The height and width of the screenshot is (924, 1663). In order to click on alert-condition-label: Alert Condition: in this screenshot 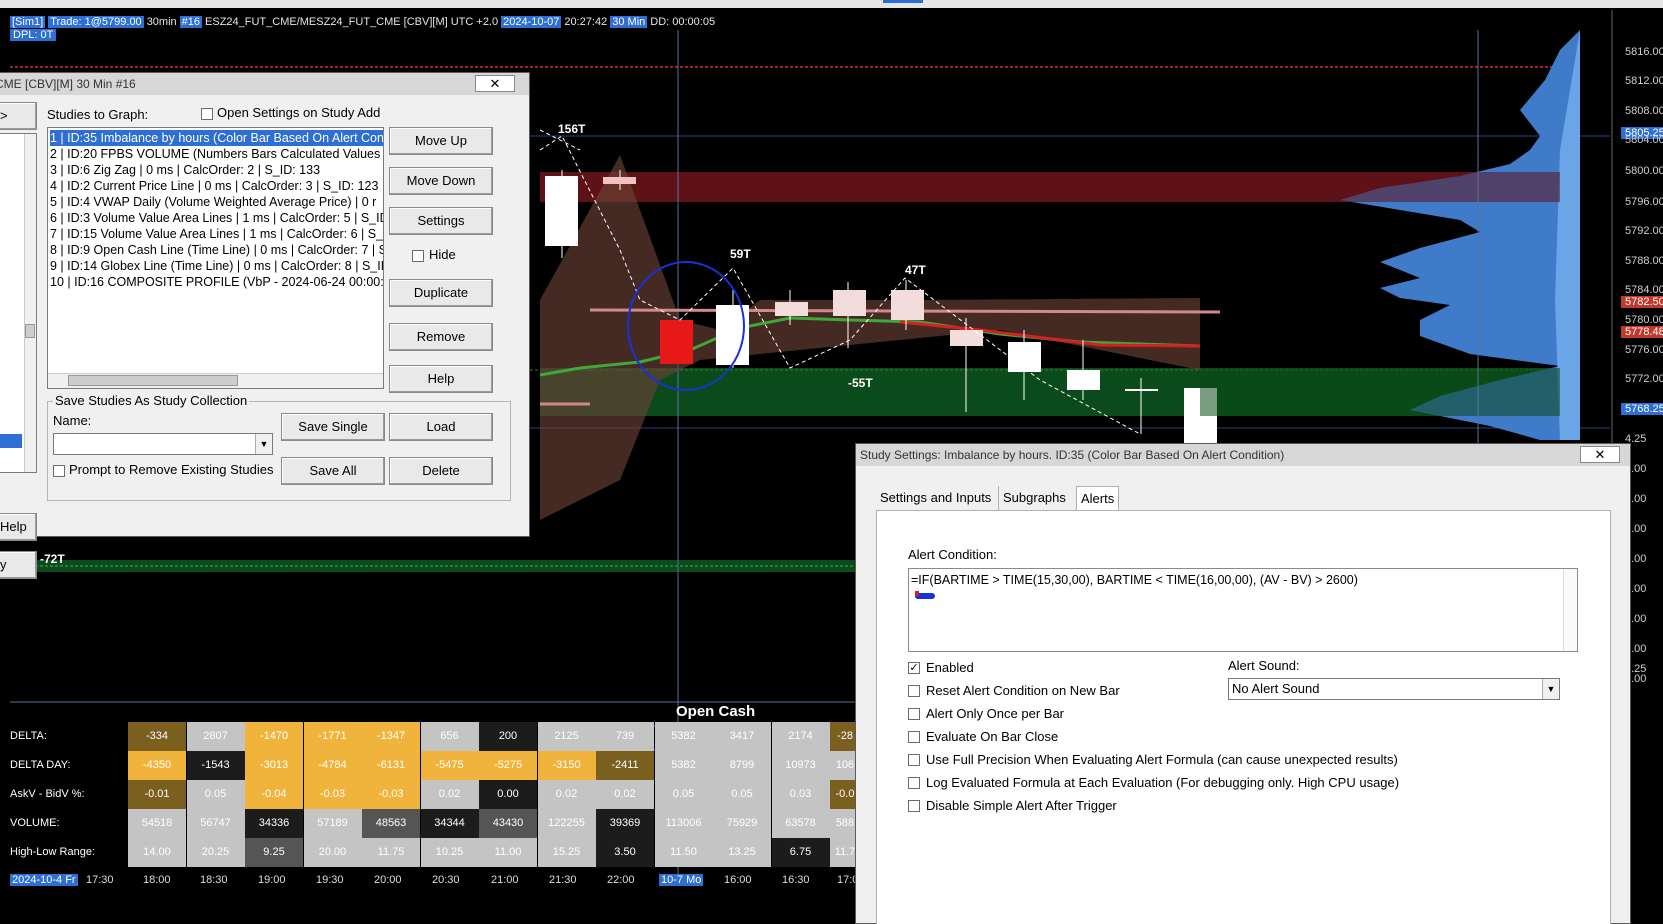, I will do `click(952, 554)`.